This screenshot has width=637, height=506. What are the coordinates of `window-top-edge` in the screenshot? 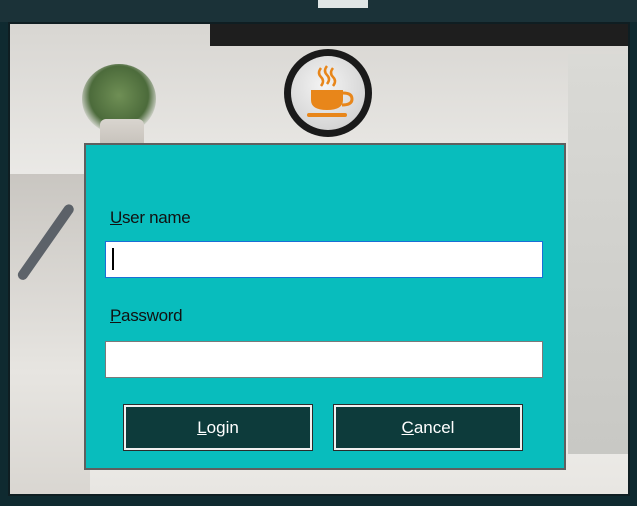 It's located at (318, 11).